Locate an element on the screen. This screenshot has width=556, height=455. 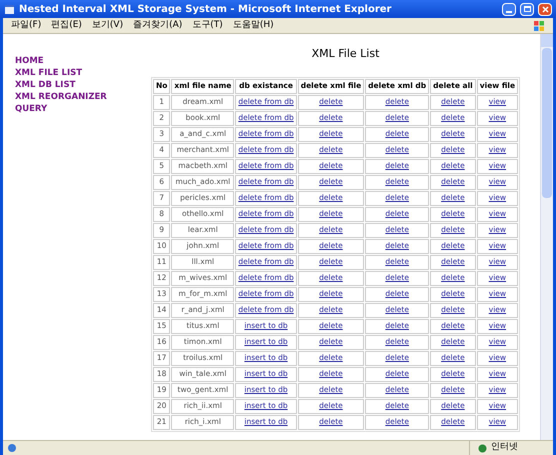
close-icon is located at coordinates (545, 9).